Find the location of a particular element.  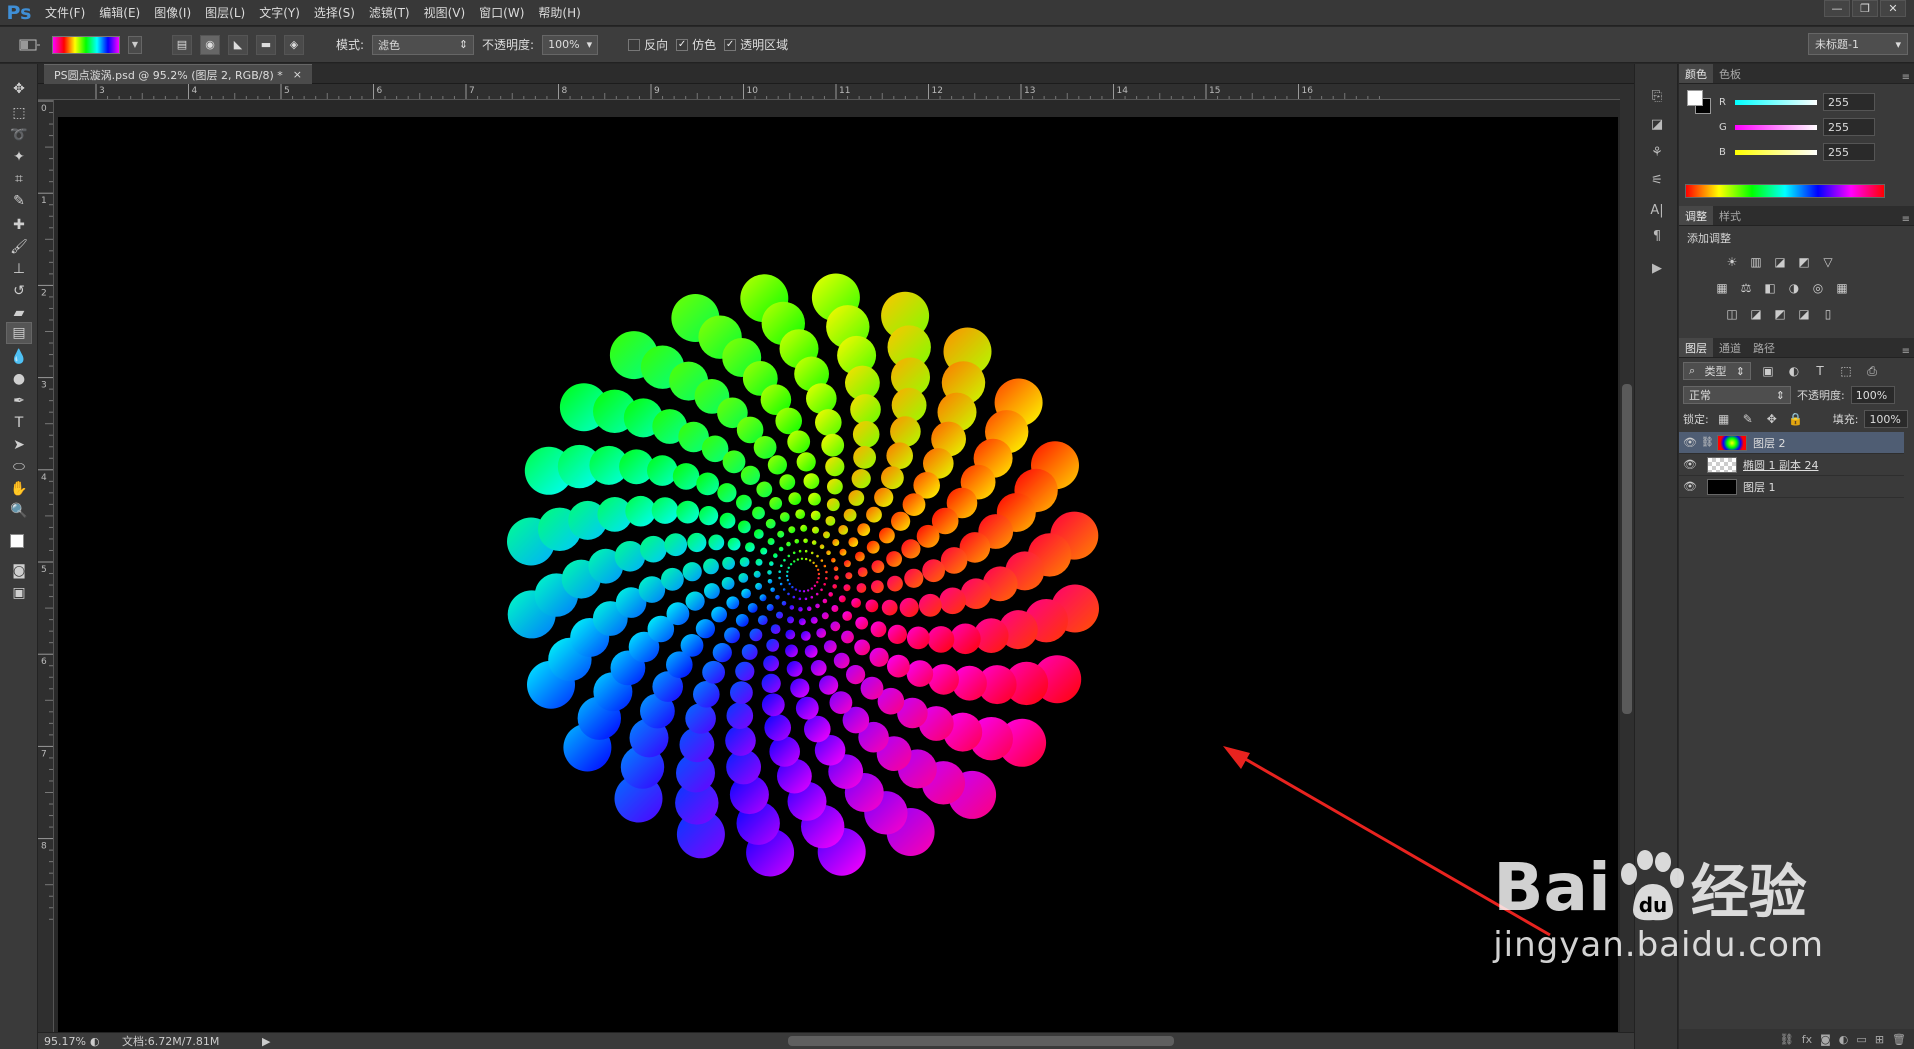

linear-gradient-icon: ▤ is located at coordinates (182, 44).